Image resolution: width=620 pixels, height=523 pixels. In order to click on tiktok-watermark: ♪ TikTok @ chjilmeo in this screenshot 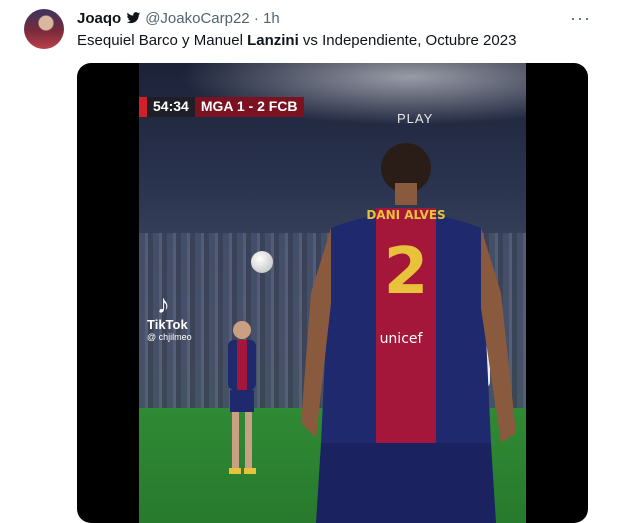, I will do `click(169, 316)`.